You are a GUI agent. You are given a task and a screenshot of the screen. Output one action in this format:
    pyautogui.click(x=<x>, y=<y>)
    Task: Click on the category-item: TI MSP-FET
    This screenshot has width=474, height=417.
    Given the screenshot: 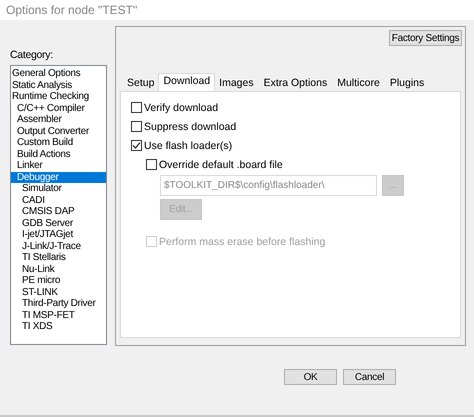 What is the action you would take?
    pyautogui.click(x=58, y=315)
    